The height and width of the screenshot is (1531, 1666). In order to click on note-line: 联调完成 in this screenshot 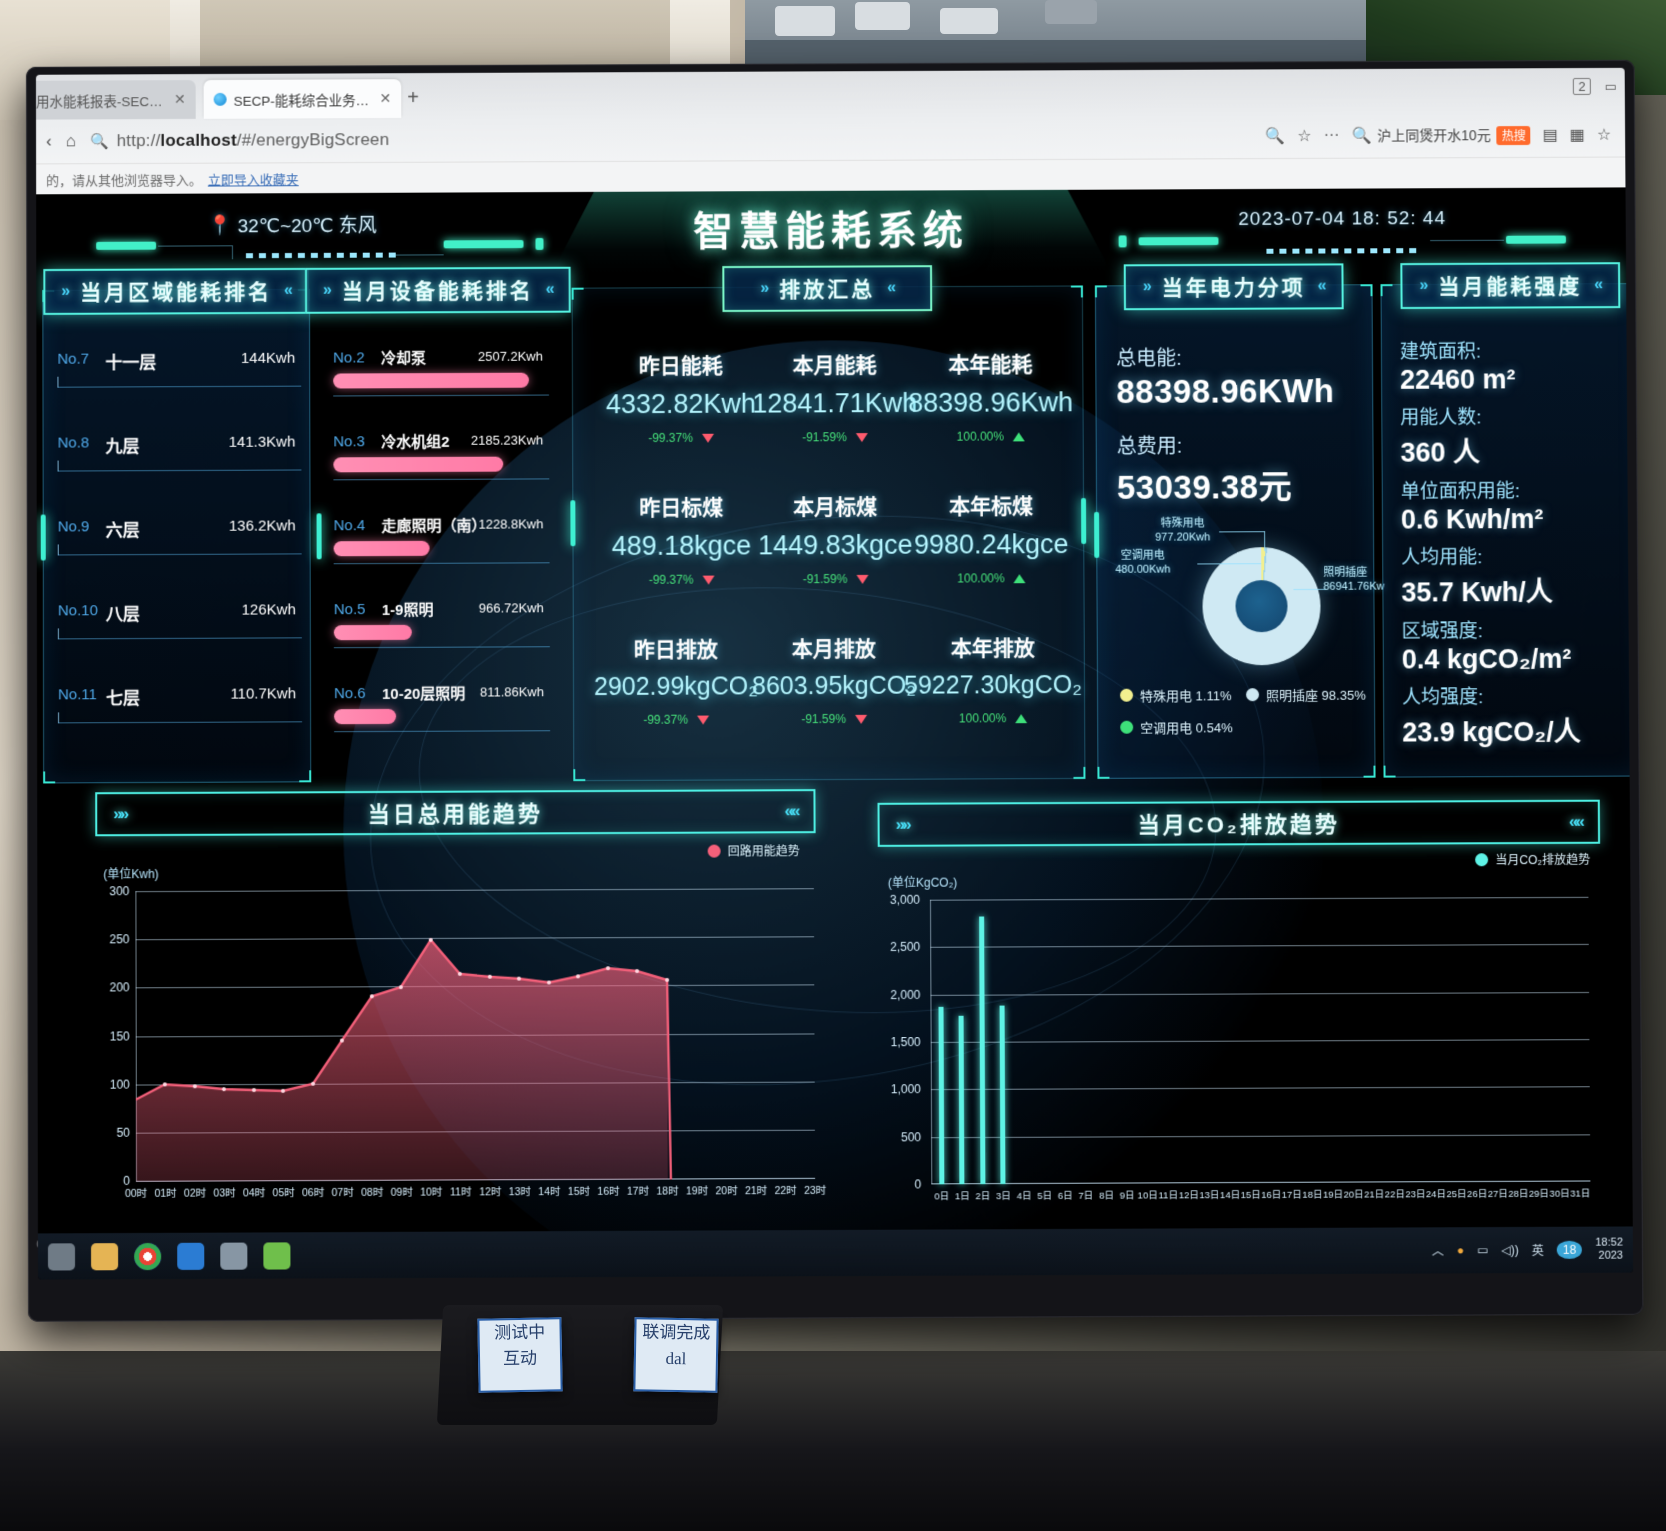, I will do `click(676, 1332)`.